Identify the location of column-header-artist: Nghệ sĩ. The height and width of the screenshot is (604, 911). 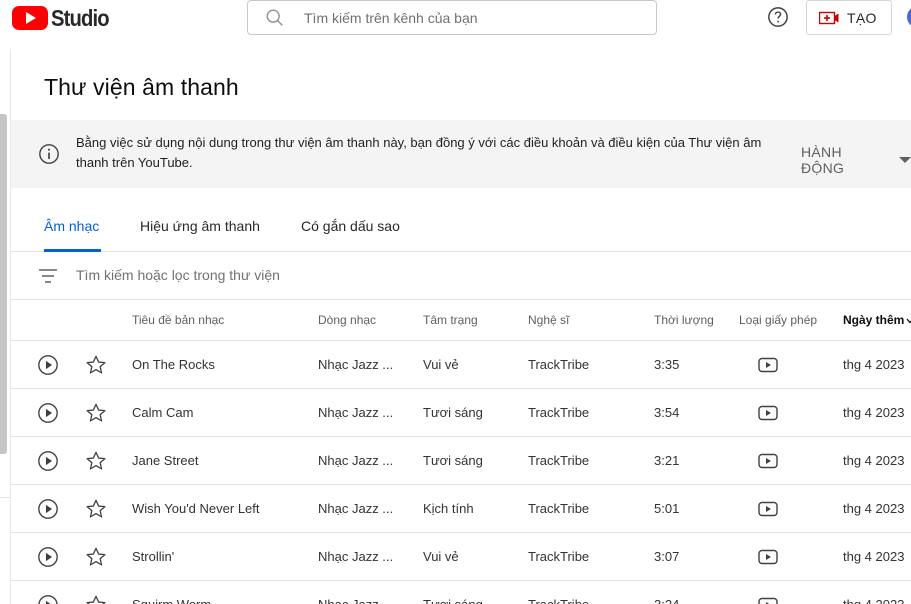
(548, 320).